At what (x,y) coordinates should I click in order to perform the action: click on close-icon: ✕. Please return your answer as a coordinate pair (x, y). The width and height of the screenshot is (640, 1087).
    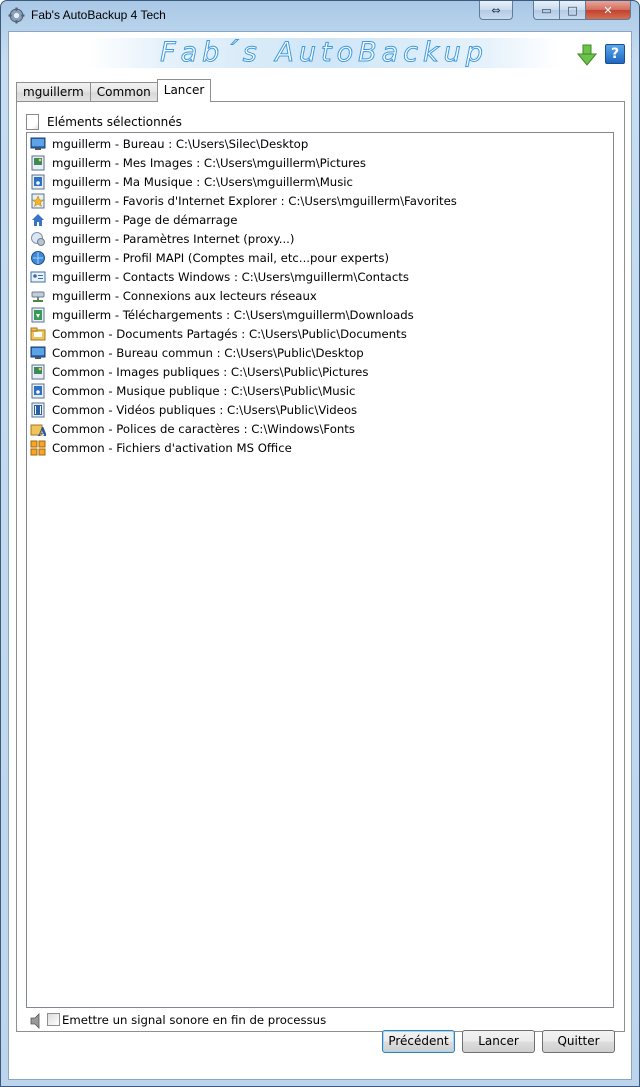
    Looking at the image, I should click on (608, 10).